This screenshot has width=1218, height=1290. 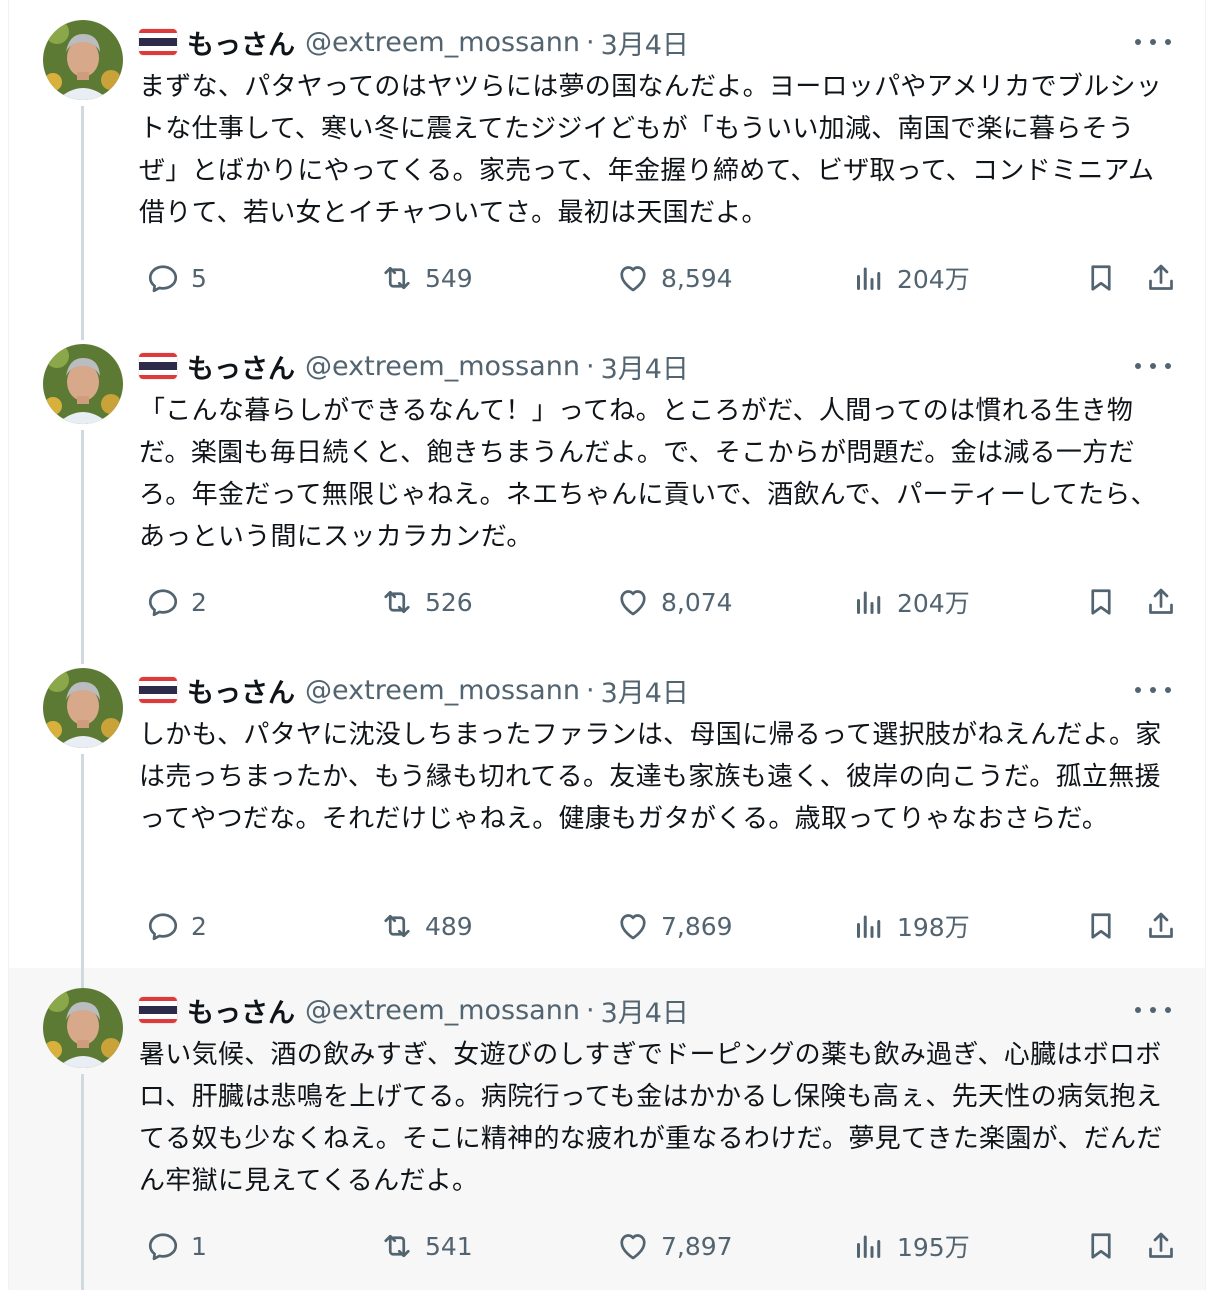 I want to click on tweet-actions: 5 549 8,594 204万, so click(x=659, y=278).